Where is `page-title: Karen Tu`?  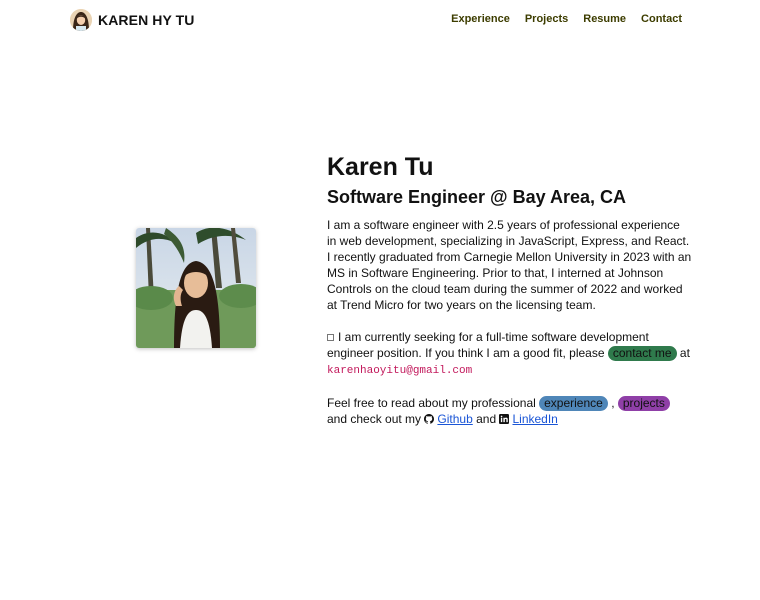 page-title: Karen Tu is located at coordinates (380, 167).